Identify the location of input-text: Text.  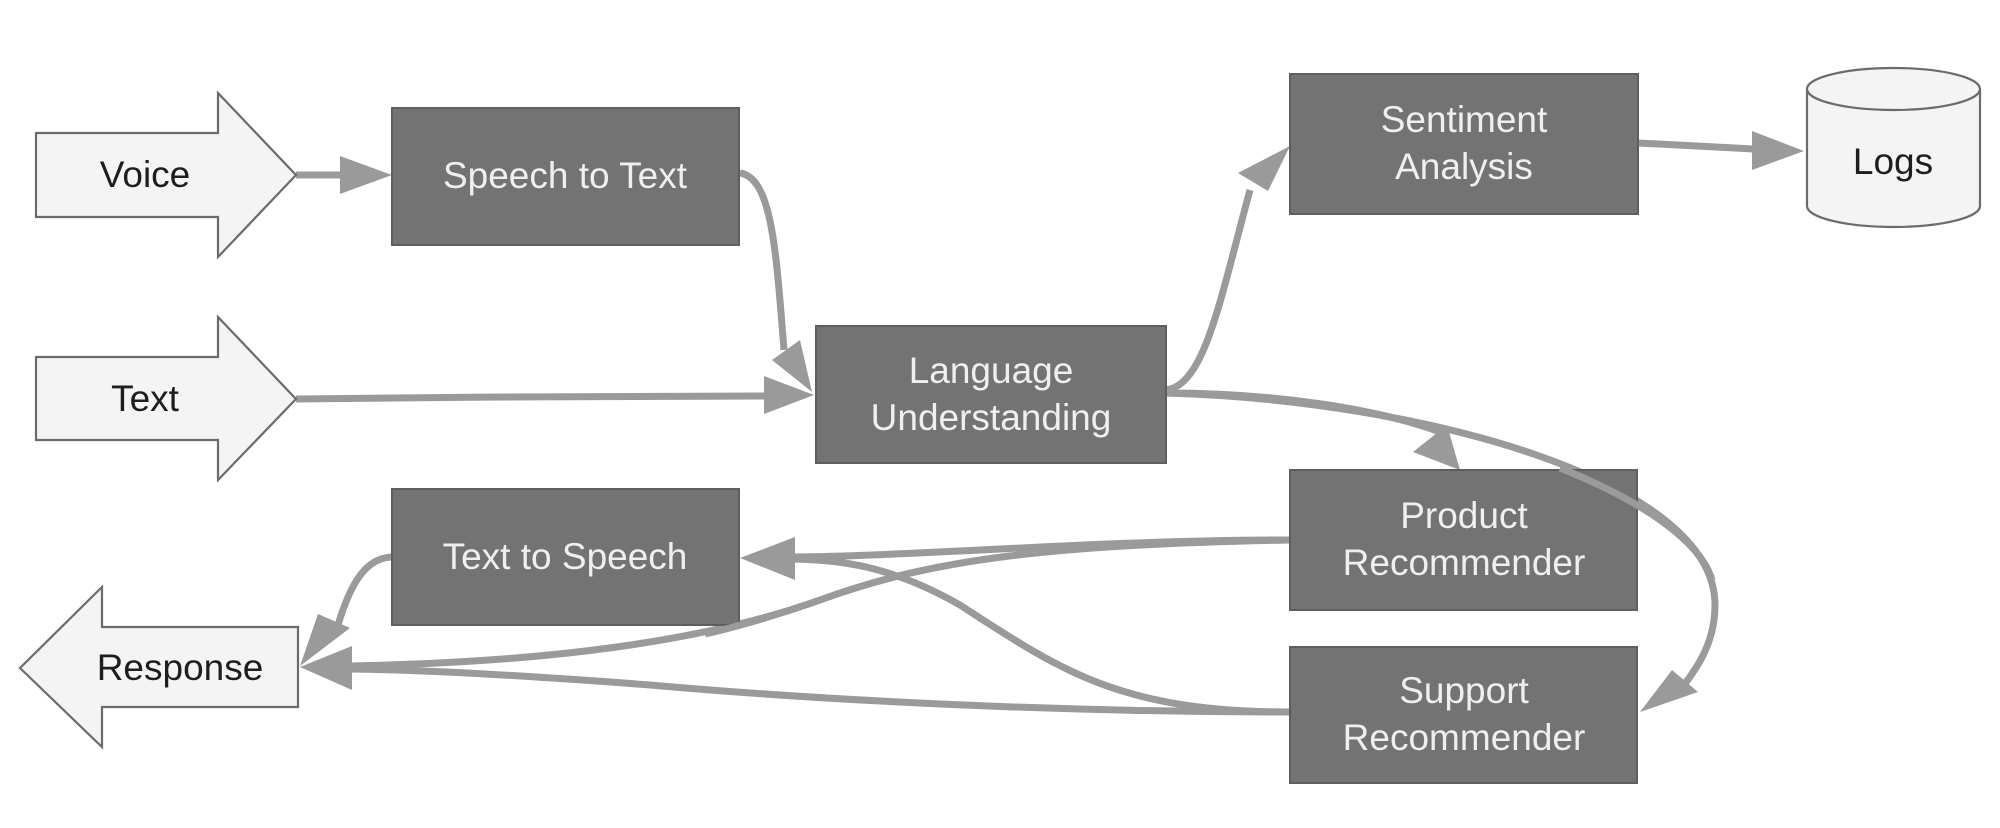
(166, 398).